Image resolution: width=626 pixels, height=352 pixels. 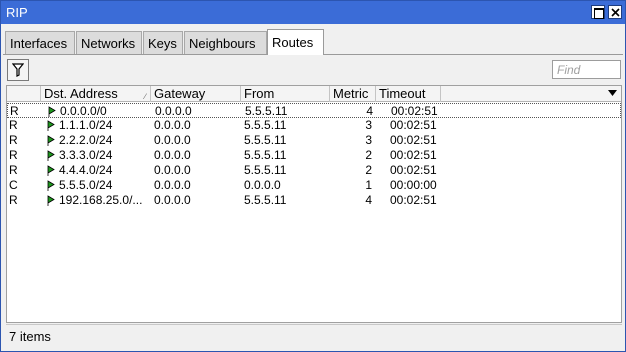 I want to click on tab-networks: Networks, so click(x=109, y=42).